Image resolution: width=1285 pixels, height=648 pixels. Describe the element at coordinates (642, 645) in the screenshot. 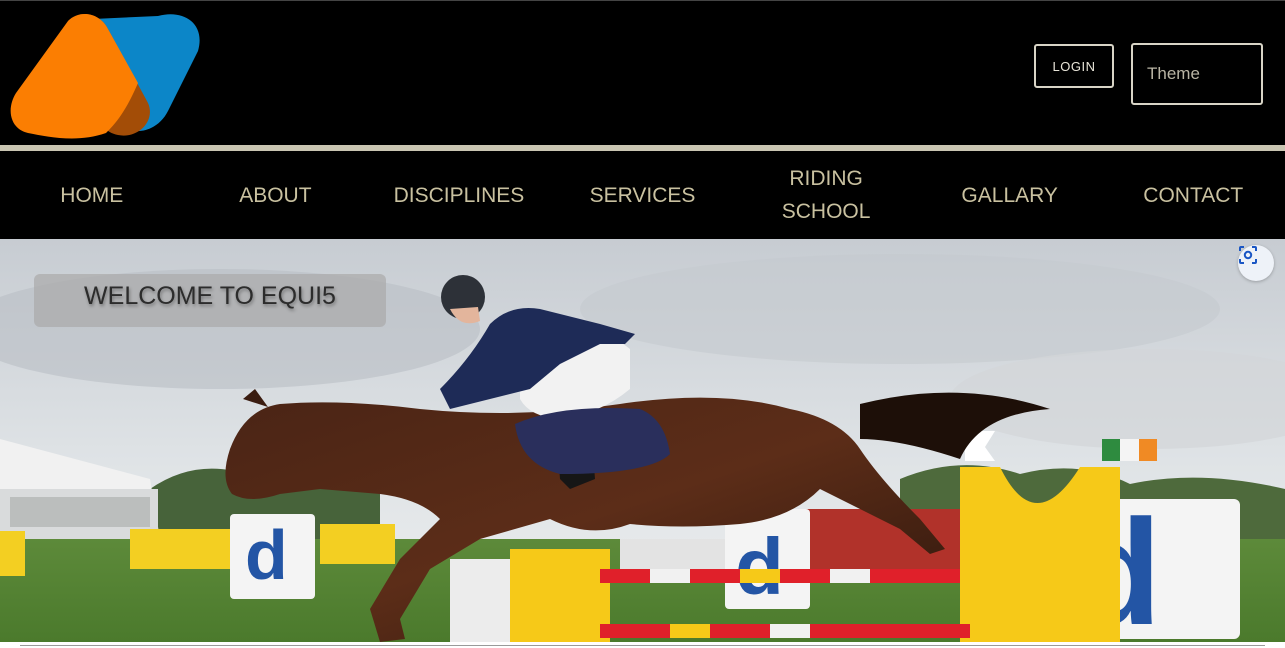

I see `page-bottom-edge` at that location.